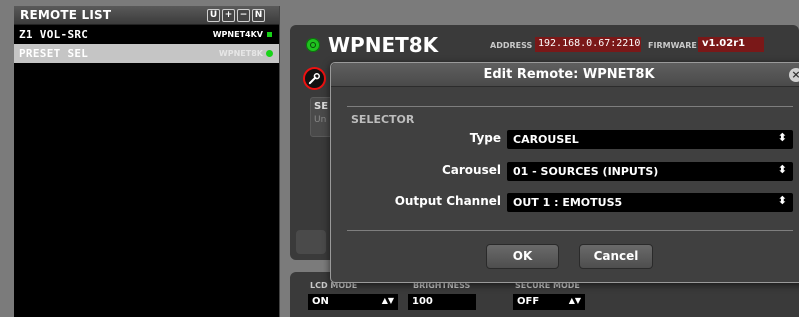 This screenshot has height=317, width=799. I want to click on secure-mode-value: OFF, so click(528, 301).